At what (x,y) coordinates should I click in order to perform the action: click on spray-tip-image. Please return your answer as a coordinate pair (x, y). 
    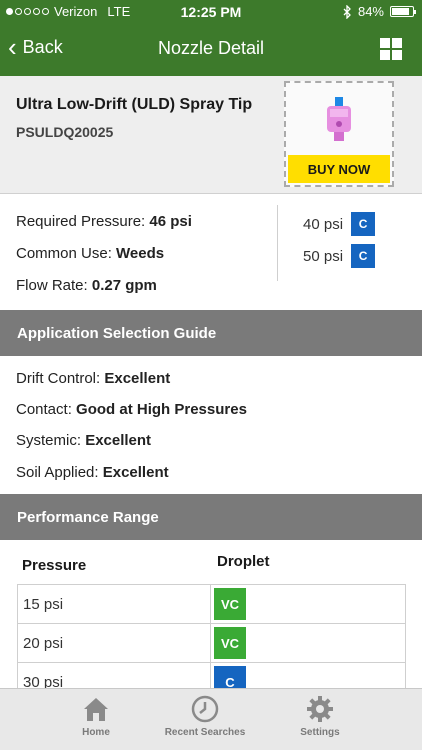
    Looking at the image, I should click on (339, 119).